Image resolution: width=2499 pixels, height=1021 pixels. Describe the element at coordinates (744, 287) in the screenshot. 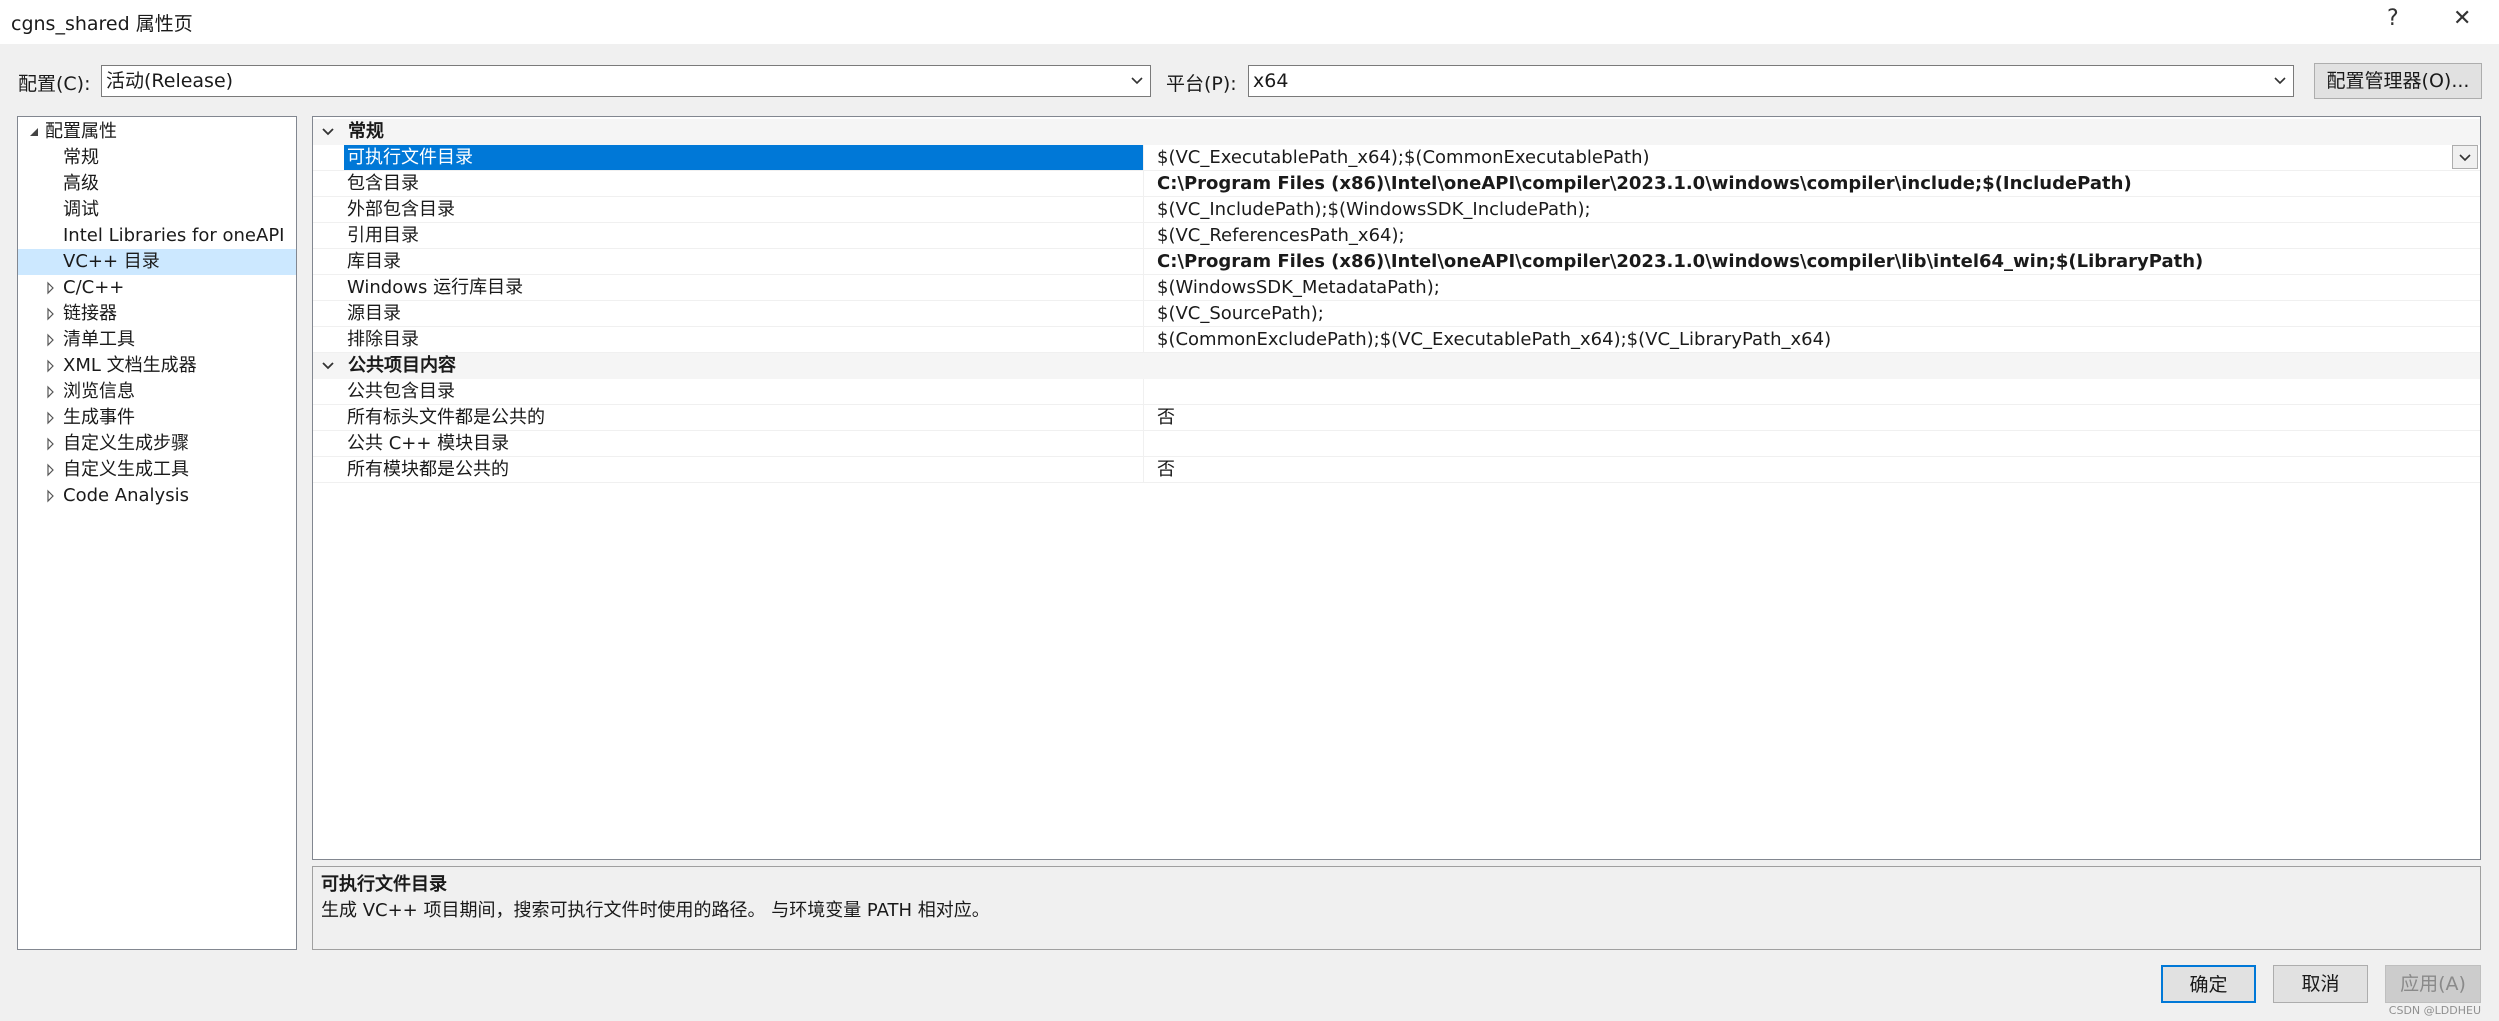

I see `property-name: Windows 运行库目录` at that location.